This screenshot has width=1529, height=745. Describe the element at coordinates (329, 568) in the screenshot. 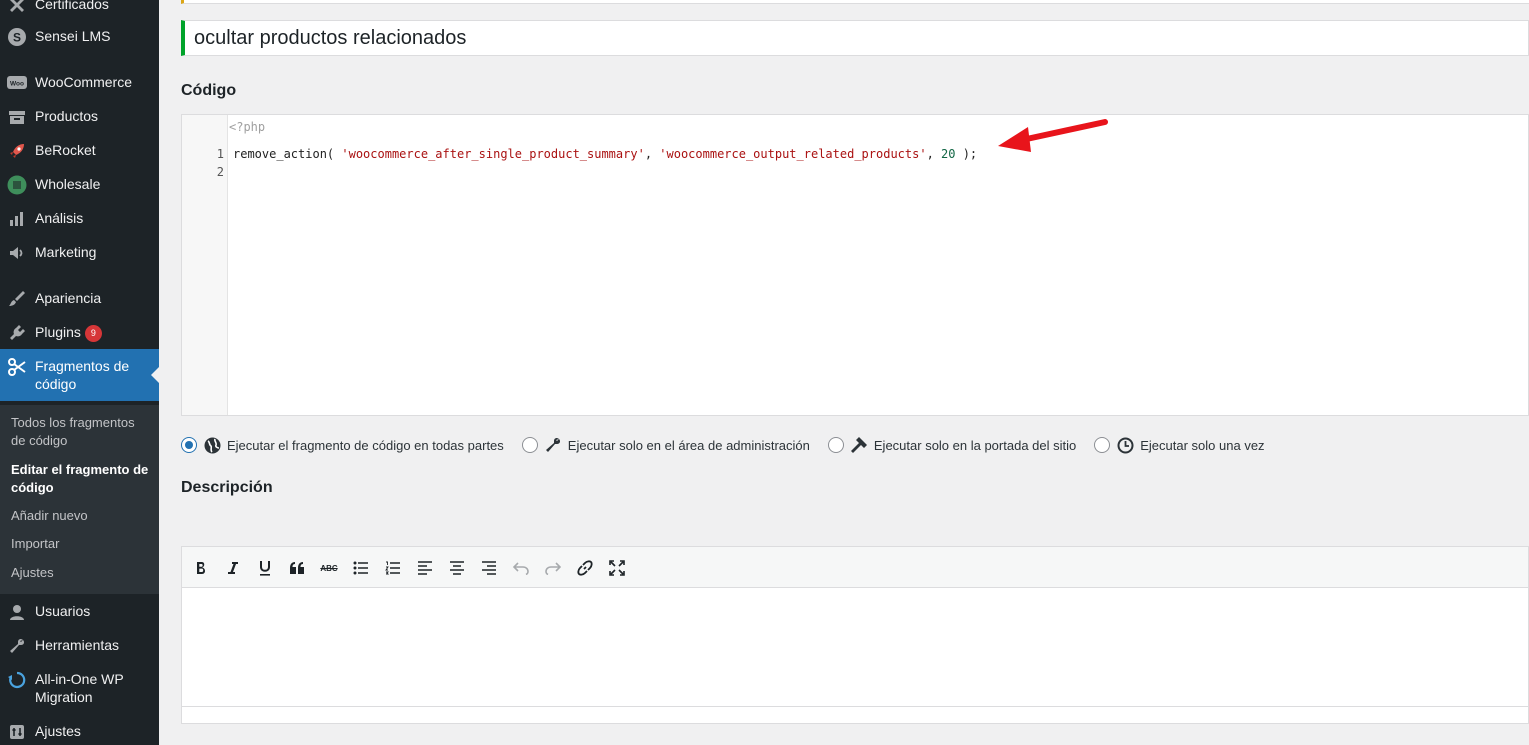

I see `strikethrough-icon: ABC` at that location.